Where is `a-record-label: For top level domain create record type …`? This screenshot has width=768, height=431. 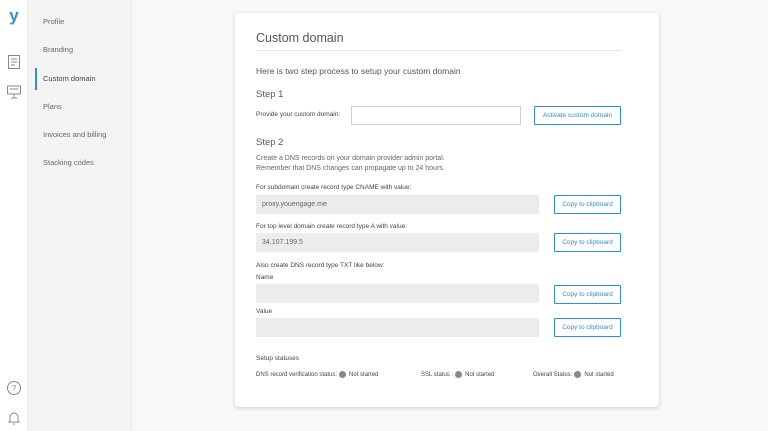 a-record-label: For top level domain create record type … is located at coordinates (332, 226).